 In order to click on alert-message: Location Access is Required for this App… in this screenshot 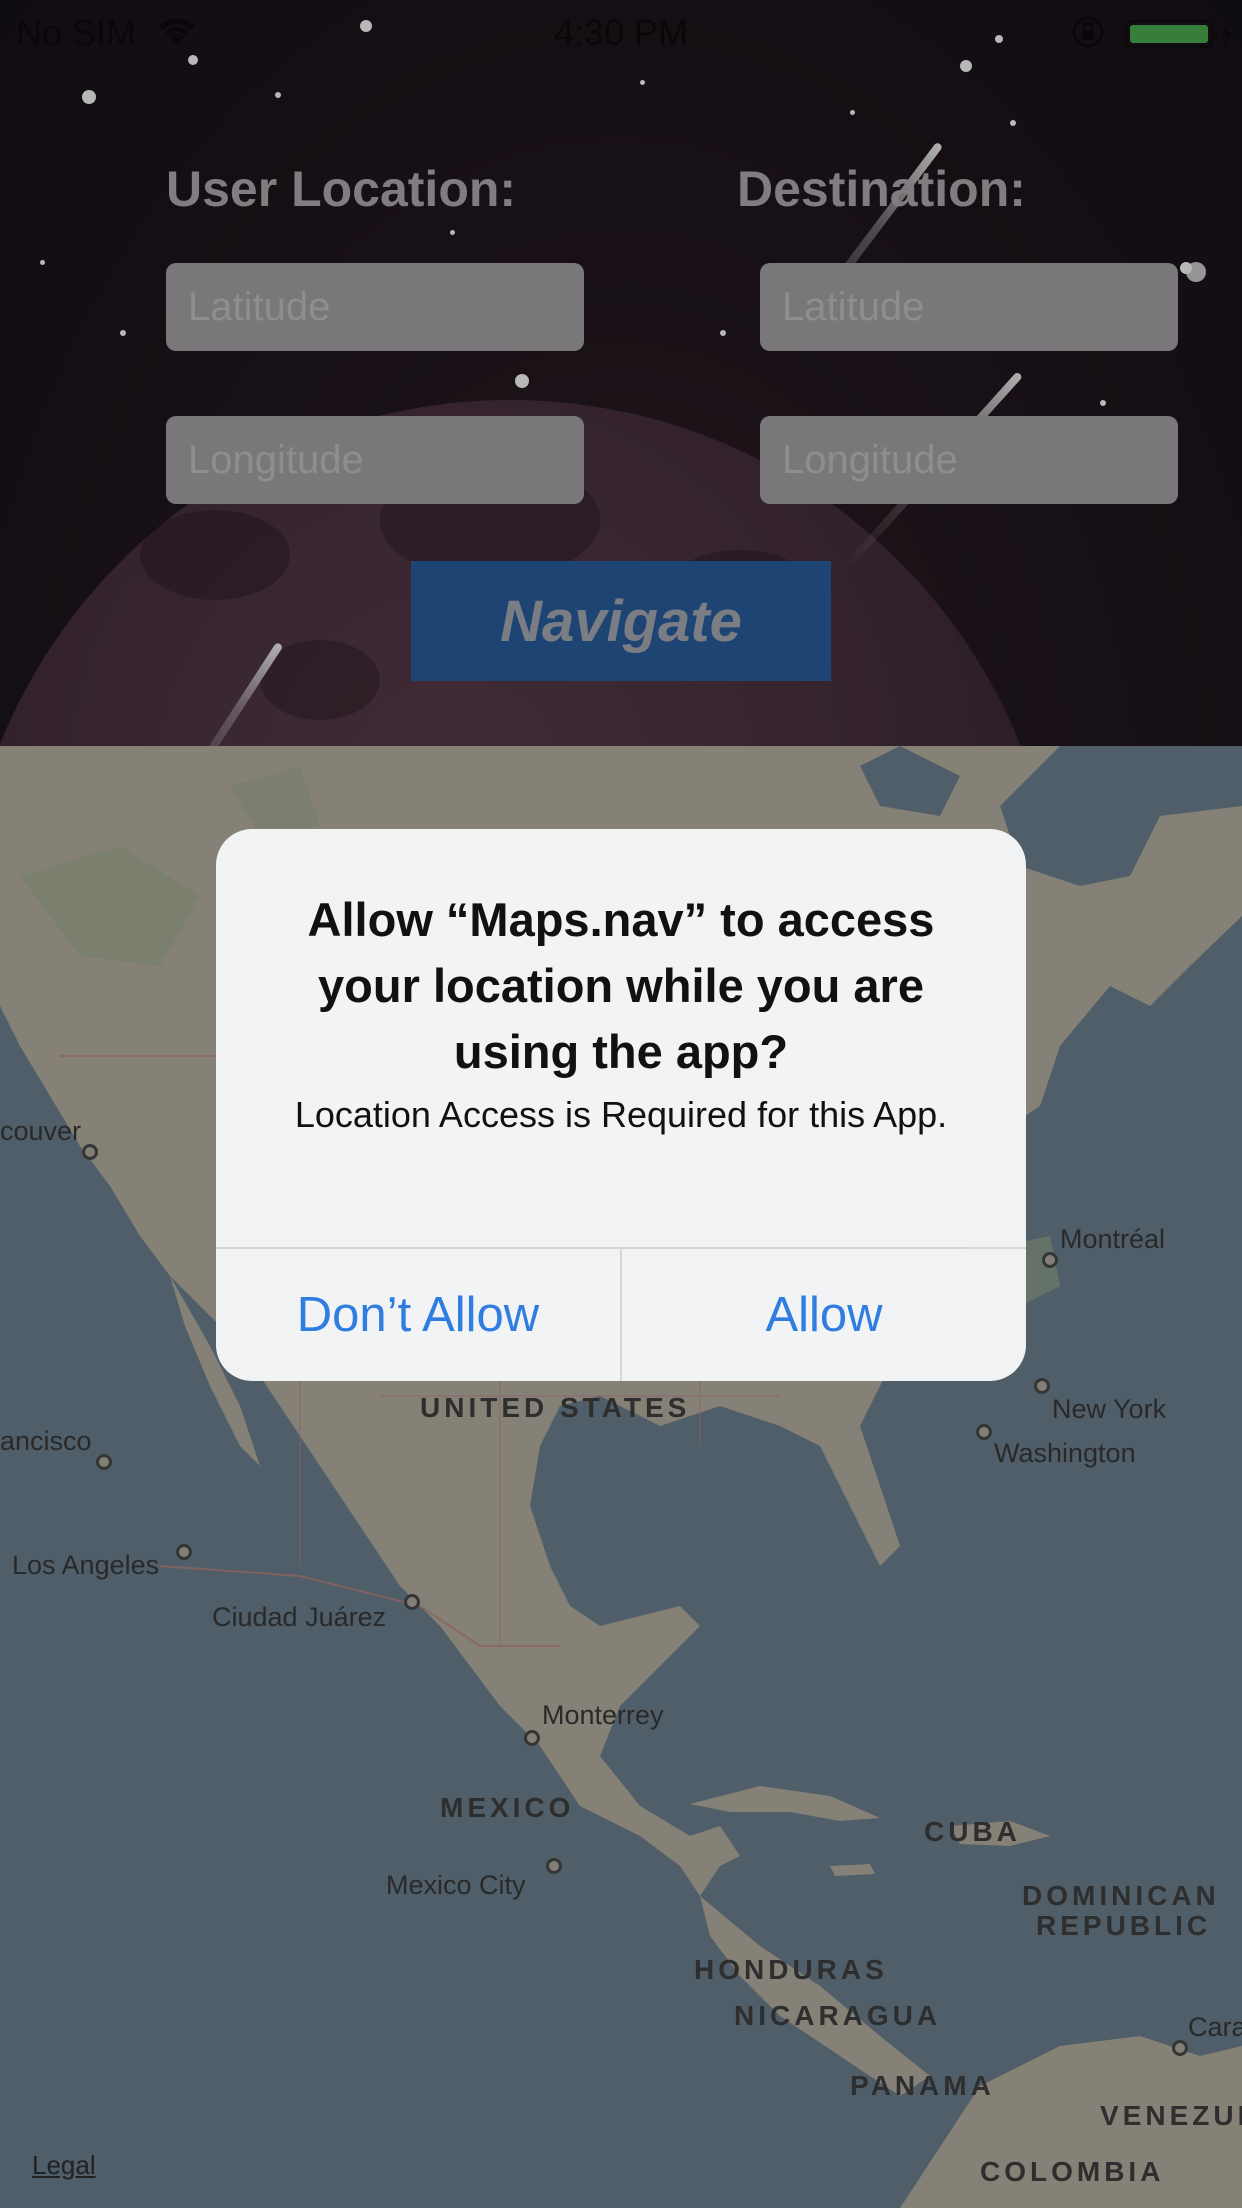, I will do `click(621, 1114)`.